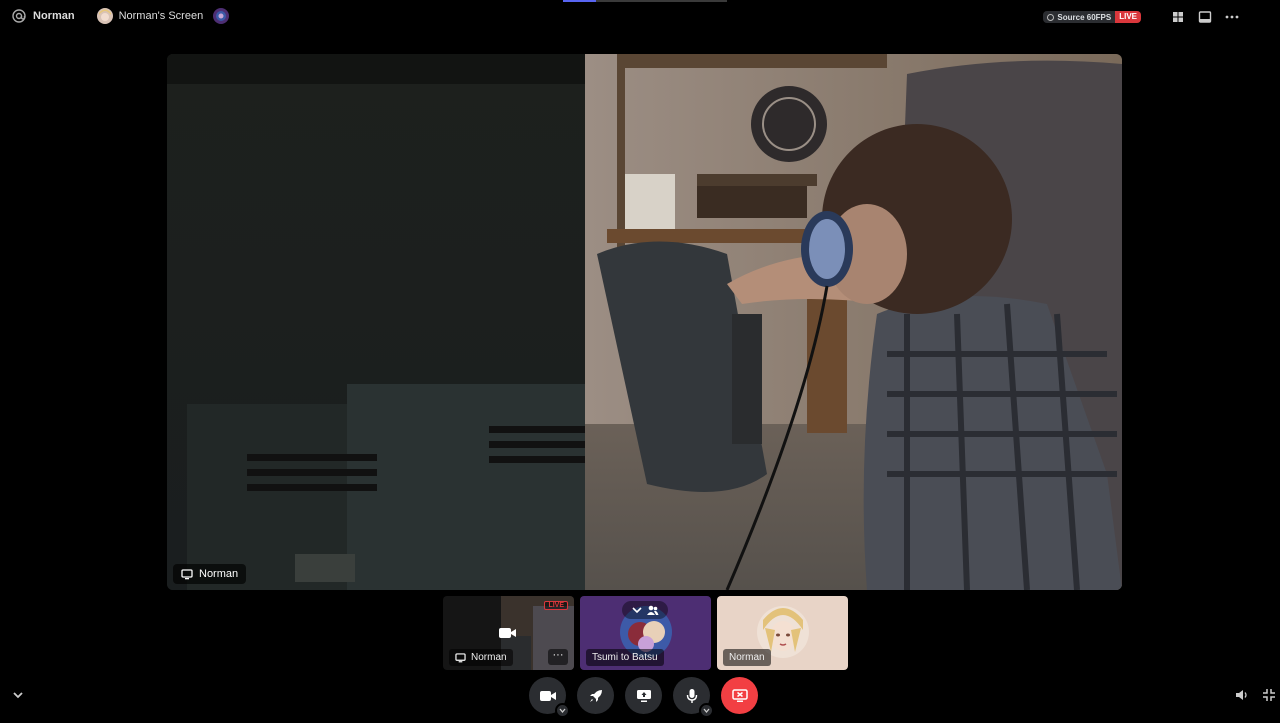 Image resolution: width=1280 pixels, height=723 pixels. I want to click on thumbnail-label: Tsumi to Batsu, so click(625, 657).